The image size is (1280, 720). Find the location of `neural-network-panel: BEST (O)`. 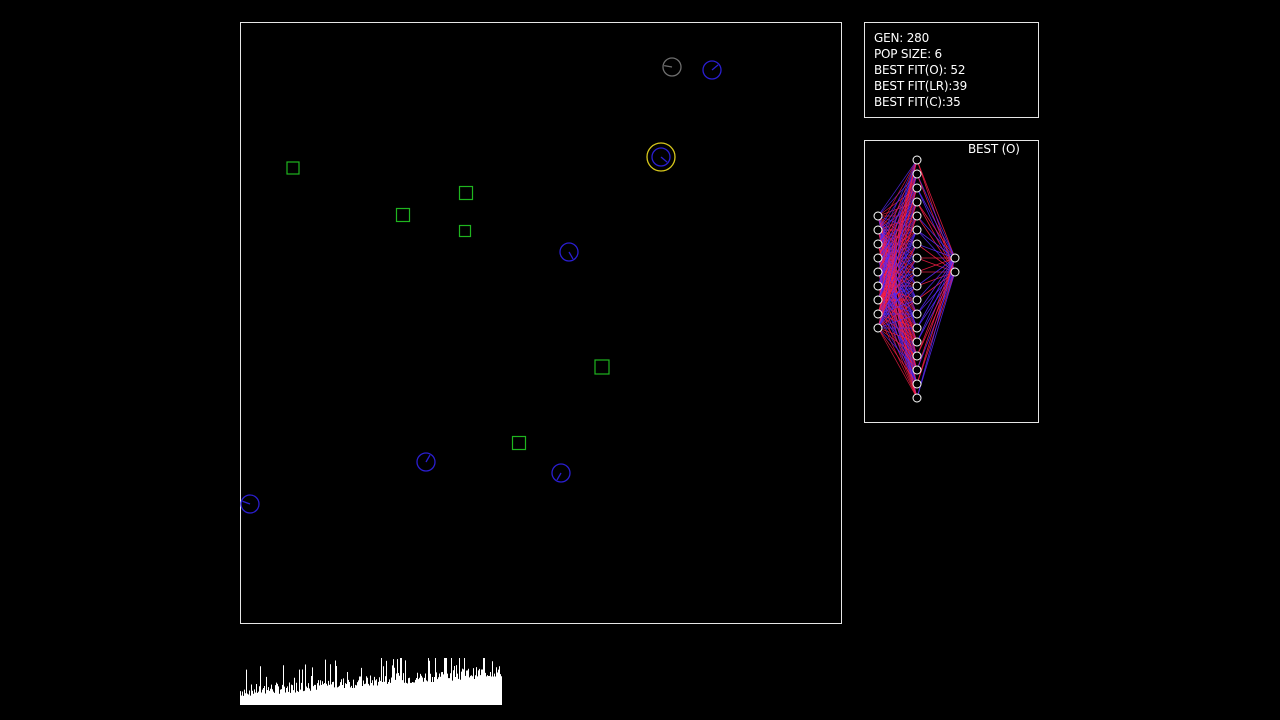

neural-network-panel: BEST (O) is located at coordinates (951, 281).